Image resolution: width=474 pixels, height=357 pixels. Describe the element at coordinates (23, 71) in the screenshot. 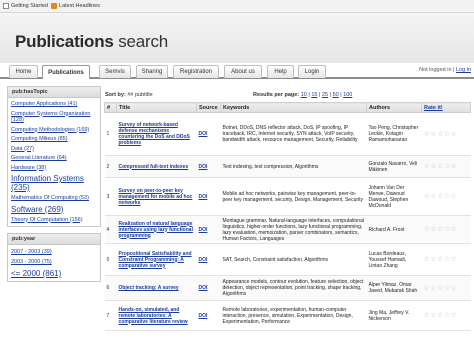

I see `tab-home: Home` at that location.